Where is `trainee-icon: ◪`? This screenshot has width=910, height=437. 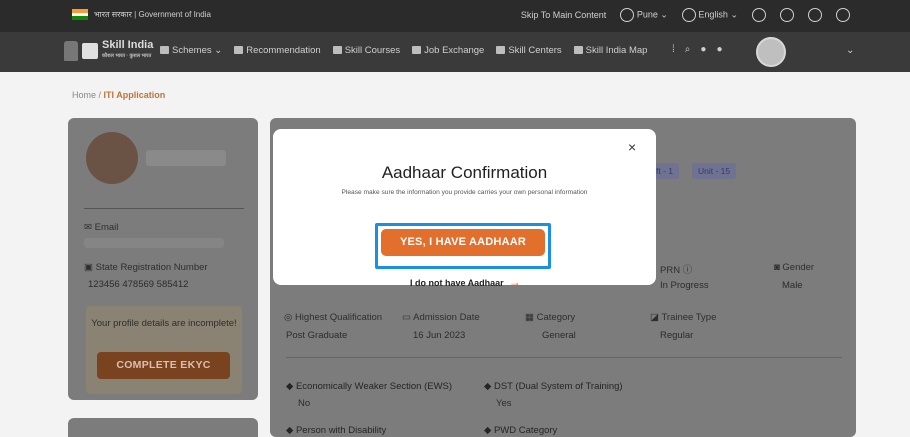 trainee-icon: ◪ is located at coordinates (654, 317).